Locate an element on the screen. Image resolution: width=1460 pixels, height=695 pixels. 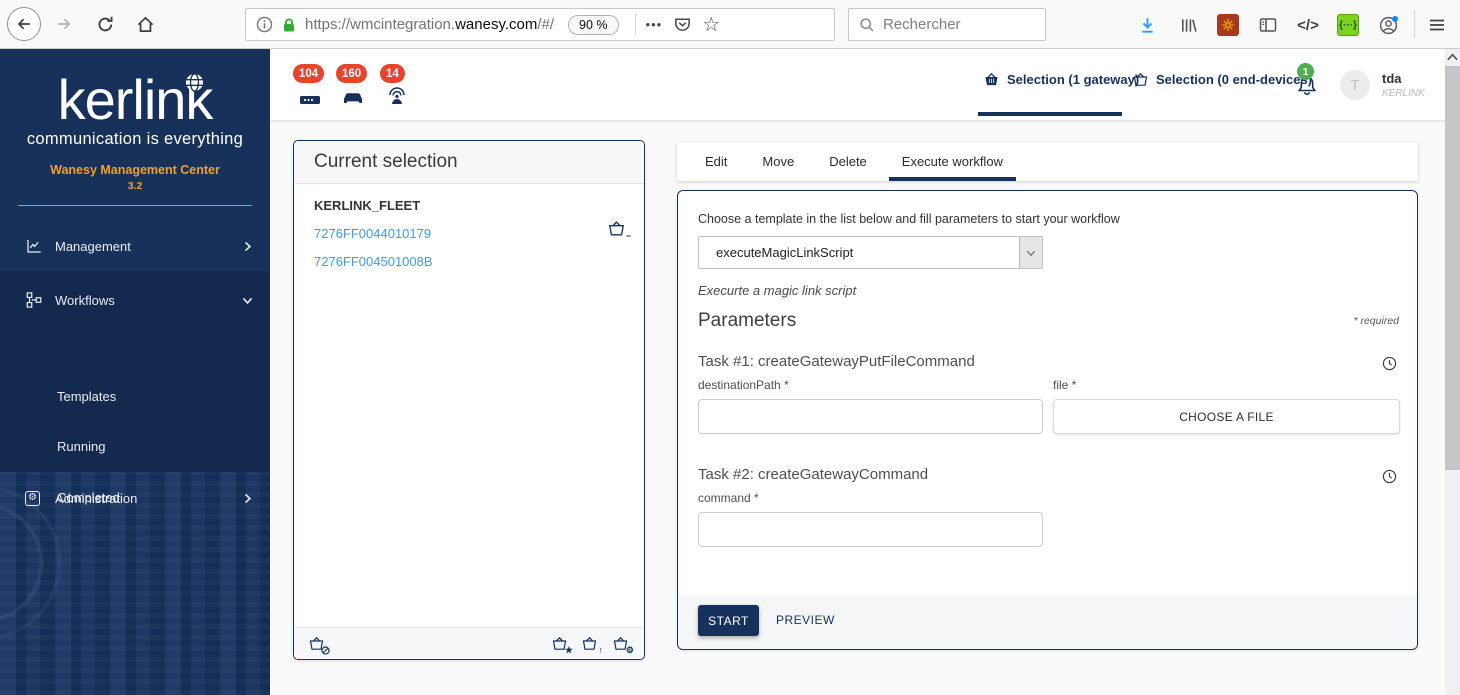
chevron-right-icon is located at coordinates (247, 246).